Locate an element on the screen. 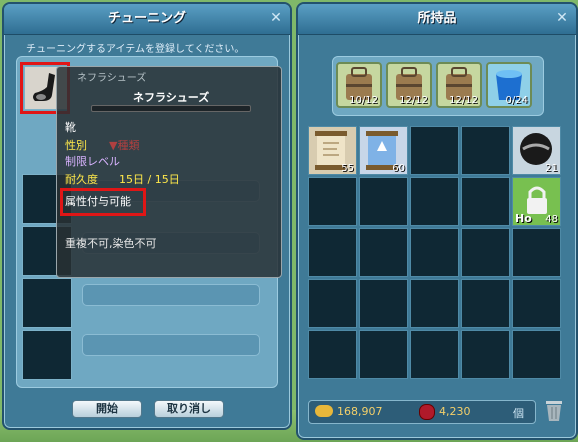  tooltip-hidden-button: ▼種類 is located at coordinates (124, 145).